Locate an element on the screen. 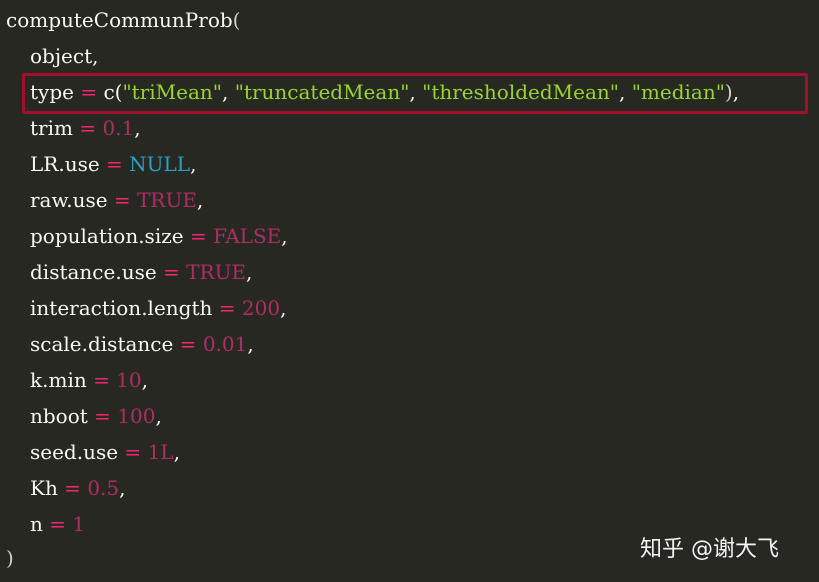 This screenshot has height=582, width=819. param-name: scale.distance is located at coordinates (102, 344).